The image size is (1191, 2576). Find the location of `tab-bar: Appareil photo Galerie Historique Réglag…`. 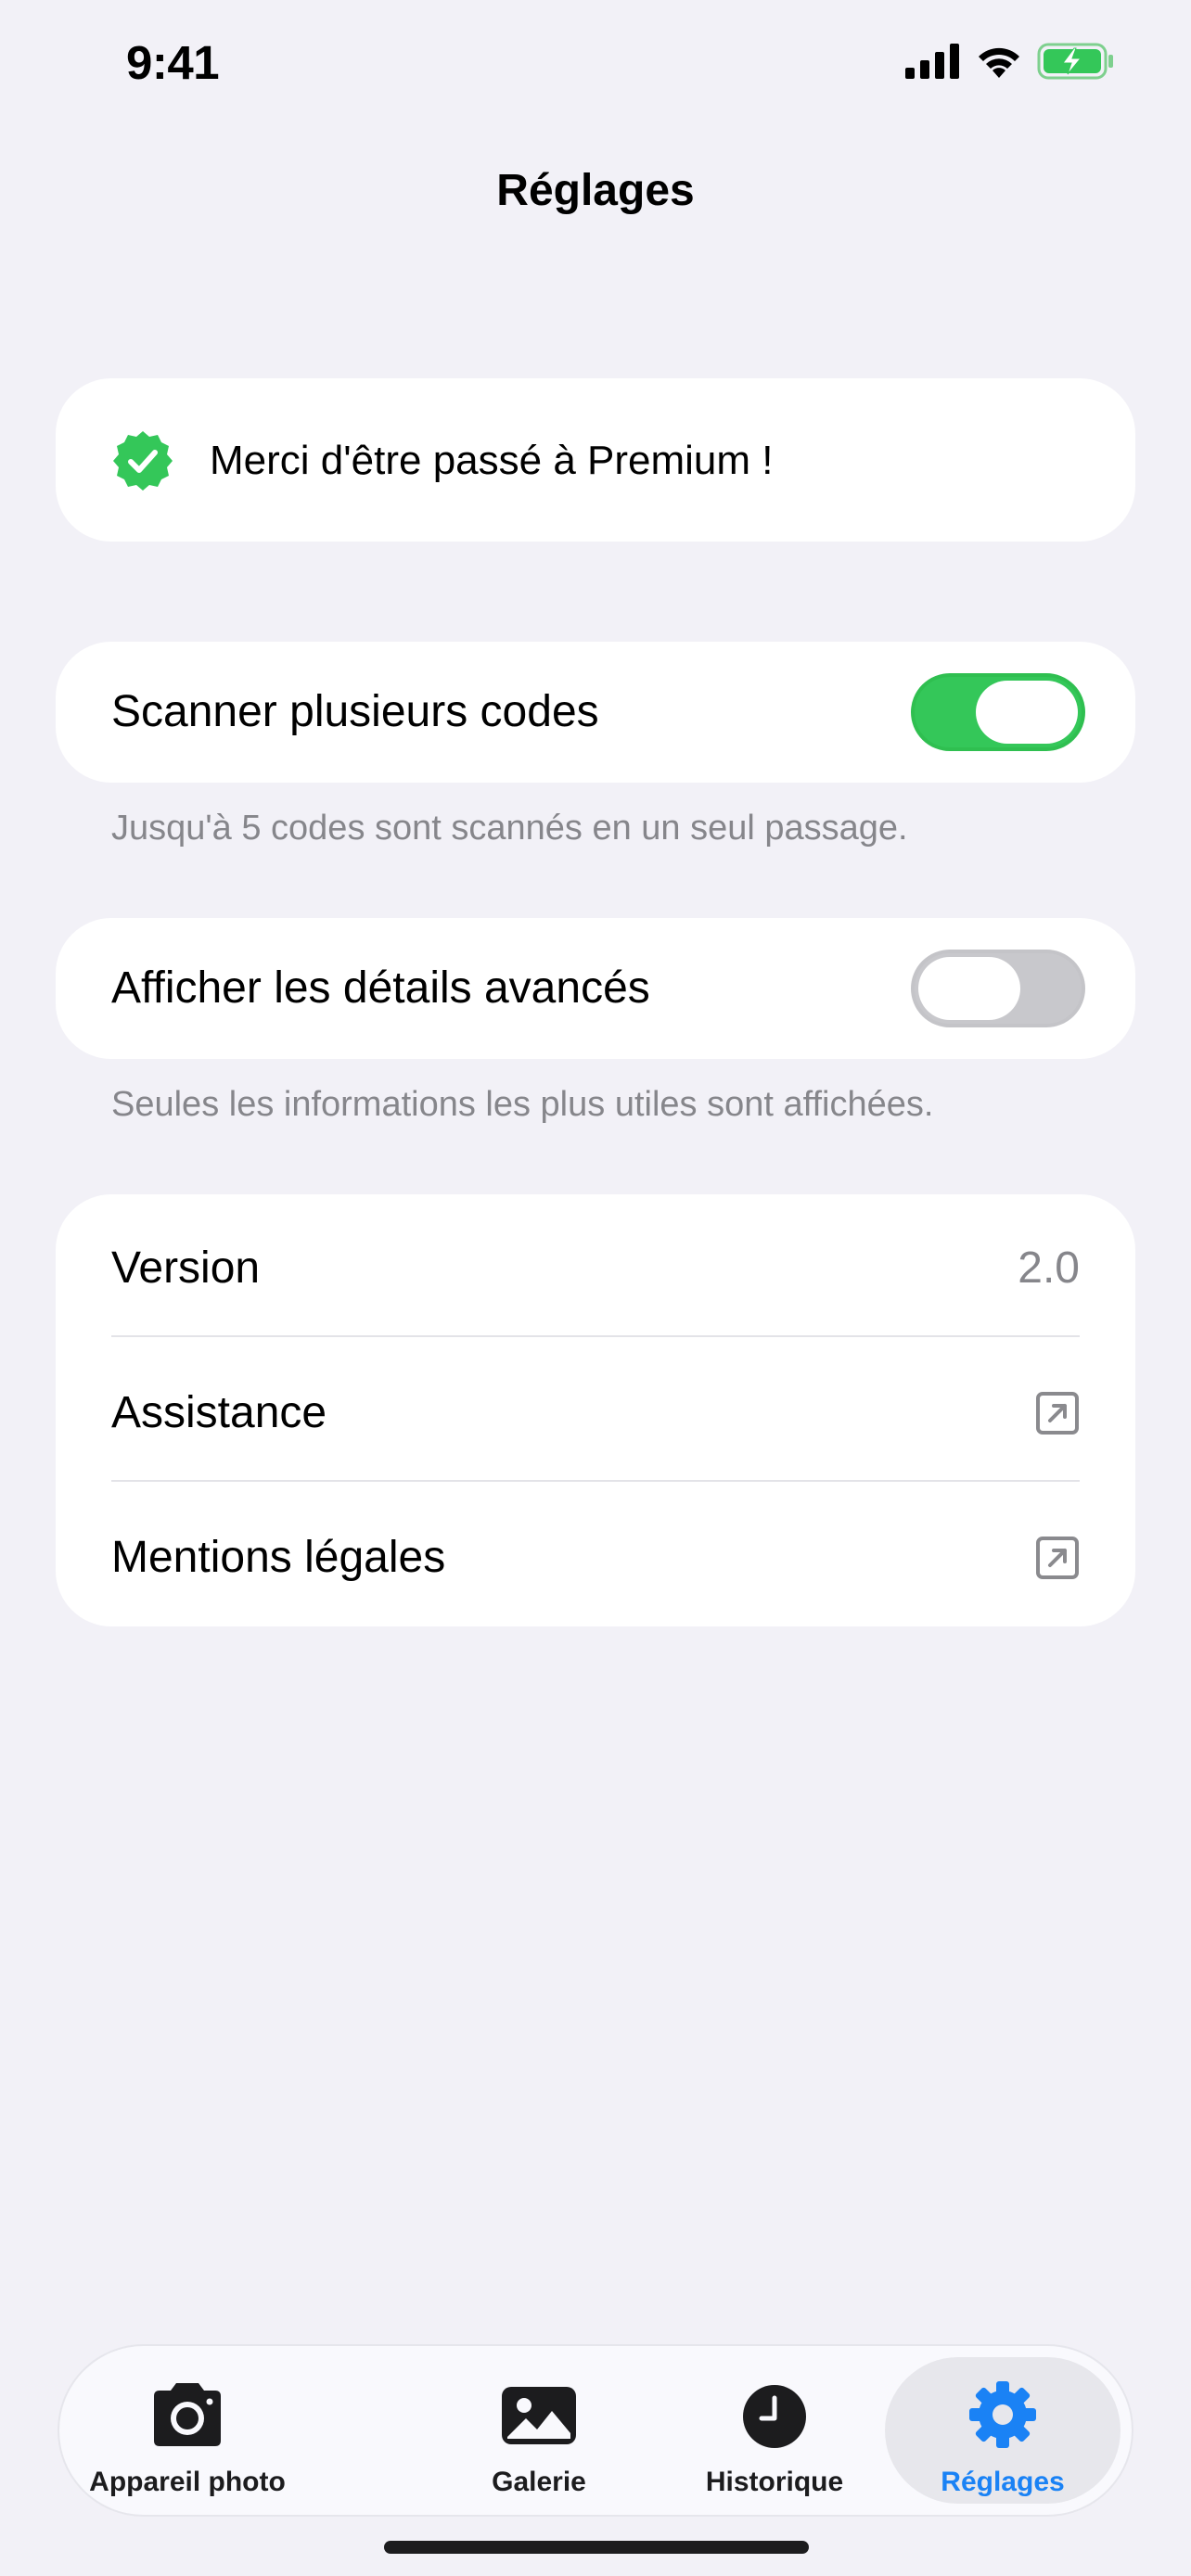

tab-bar: Appareil photo Galerie Historique Réglag… is located at coordinates (595, 2431).